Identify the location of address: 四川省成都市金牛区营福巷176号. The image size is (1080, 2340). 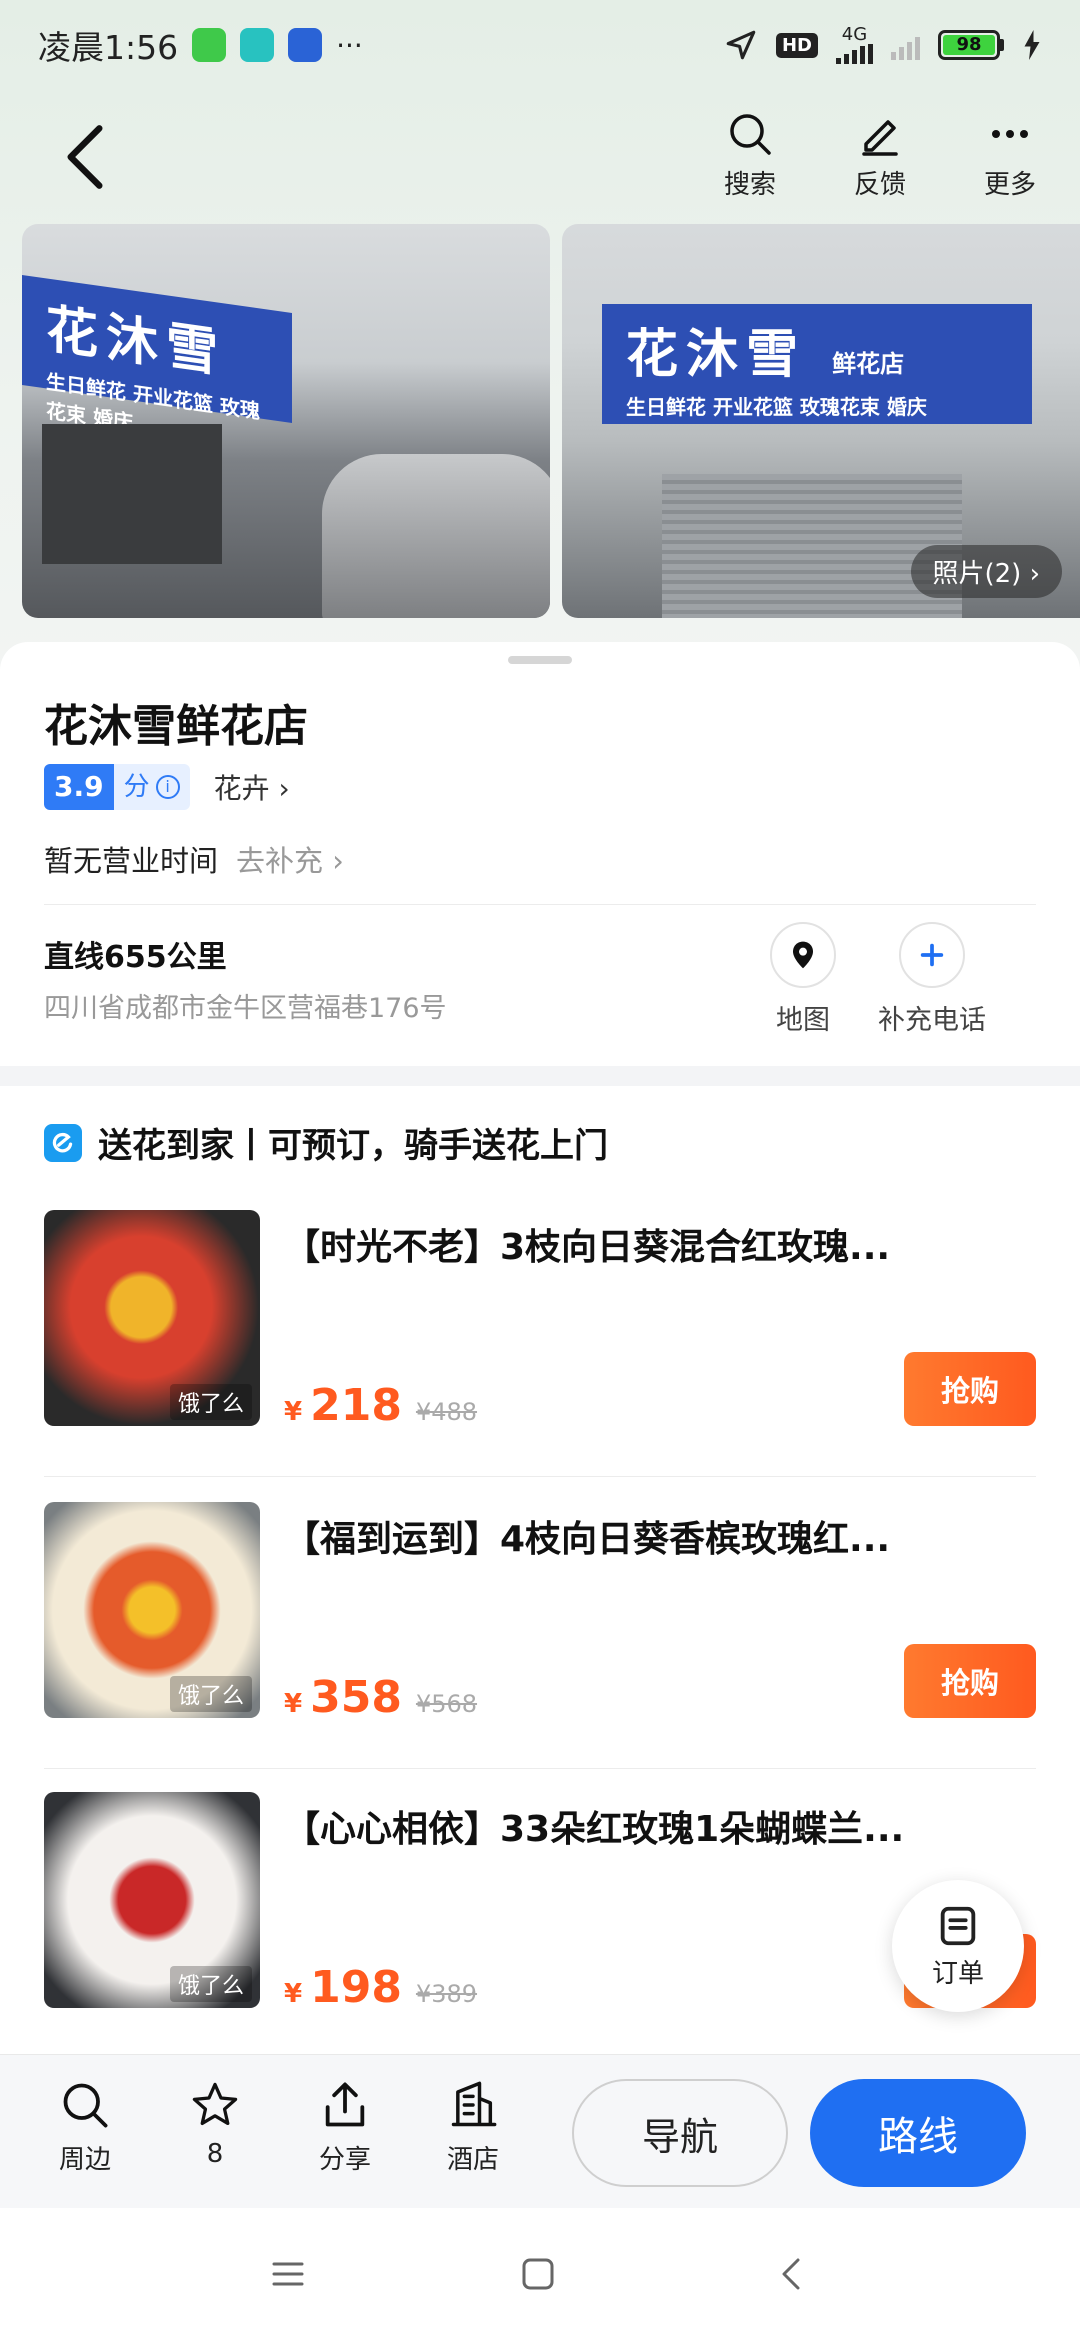
(245, 1005).